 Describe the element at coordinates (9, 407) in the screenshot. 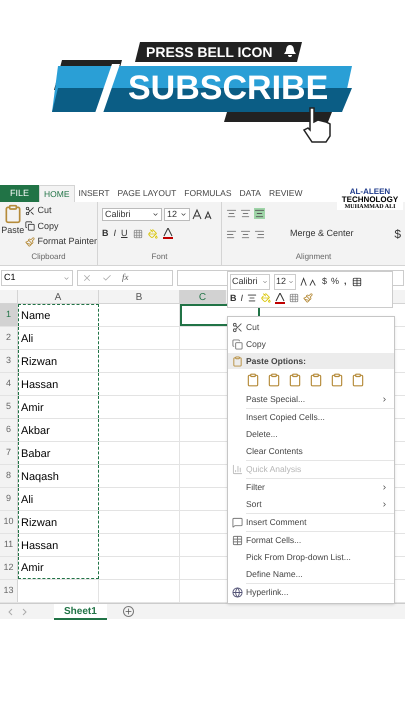

I see `row-header: 5` at that location.